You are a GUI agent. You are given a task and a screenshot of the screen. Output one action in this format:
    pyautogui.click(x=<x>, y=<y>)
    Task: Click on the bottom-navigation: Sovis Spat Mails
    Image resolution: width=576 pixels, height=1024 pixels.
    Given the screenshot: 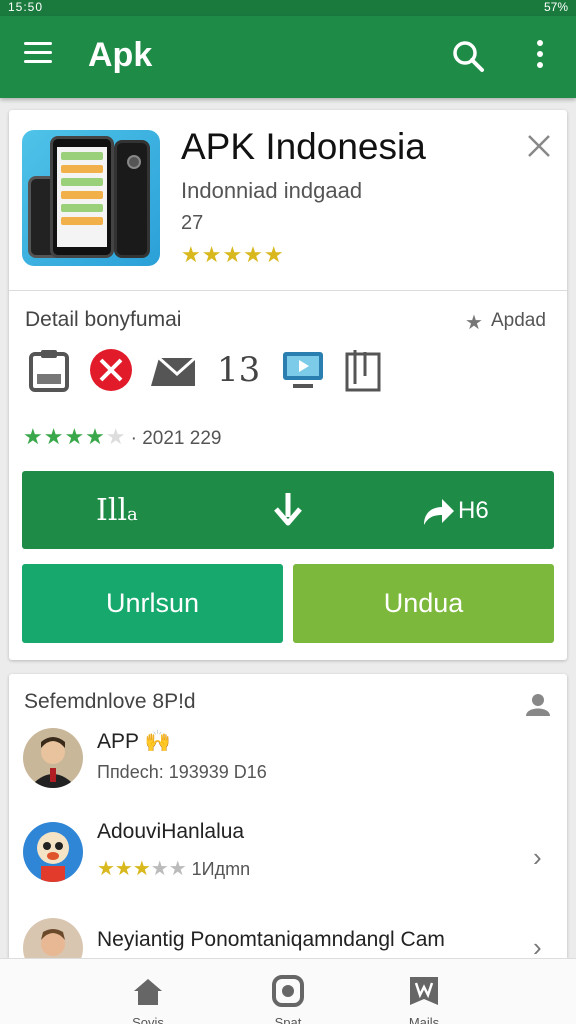 What is the action you would take?
    pyautogui.click(x=288, y=991)
    